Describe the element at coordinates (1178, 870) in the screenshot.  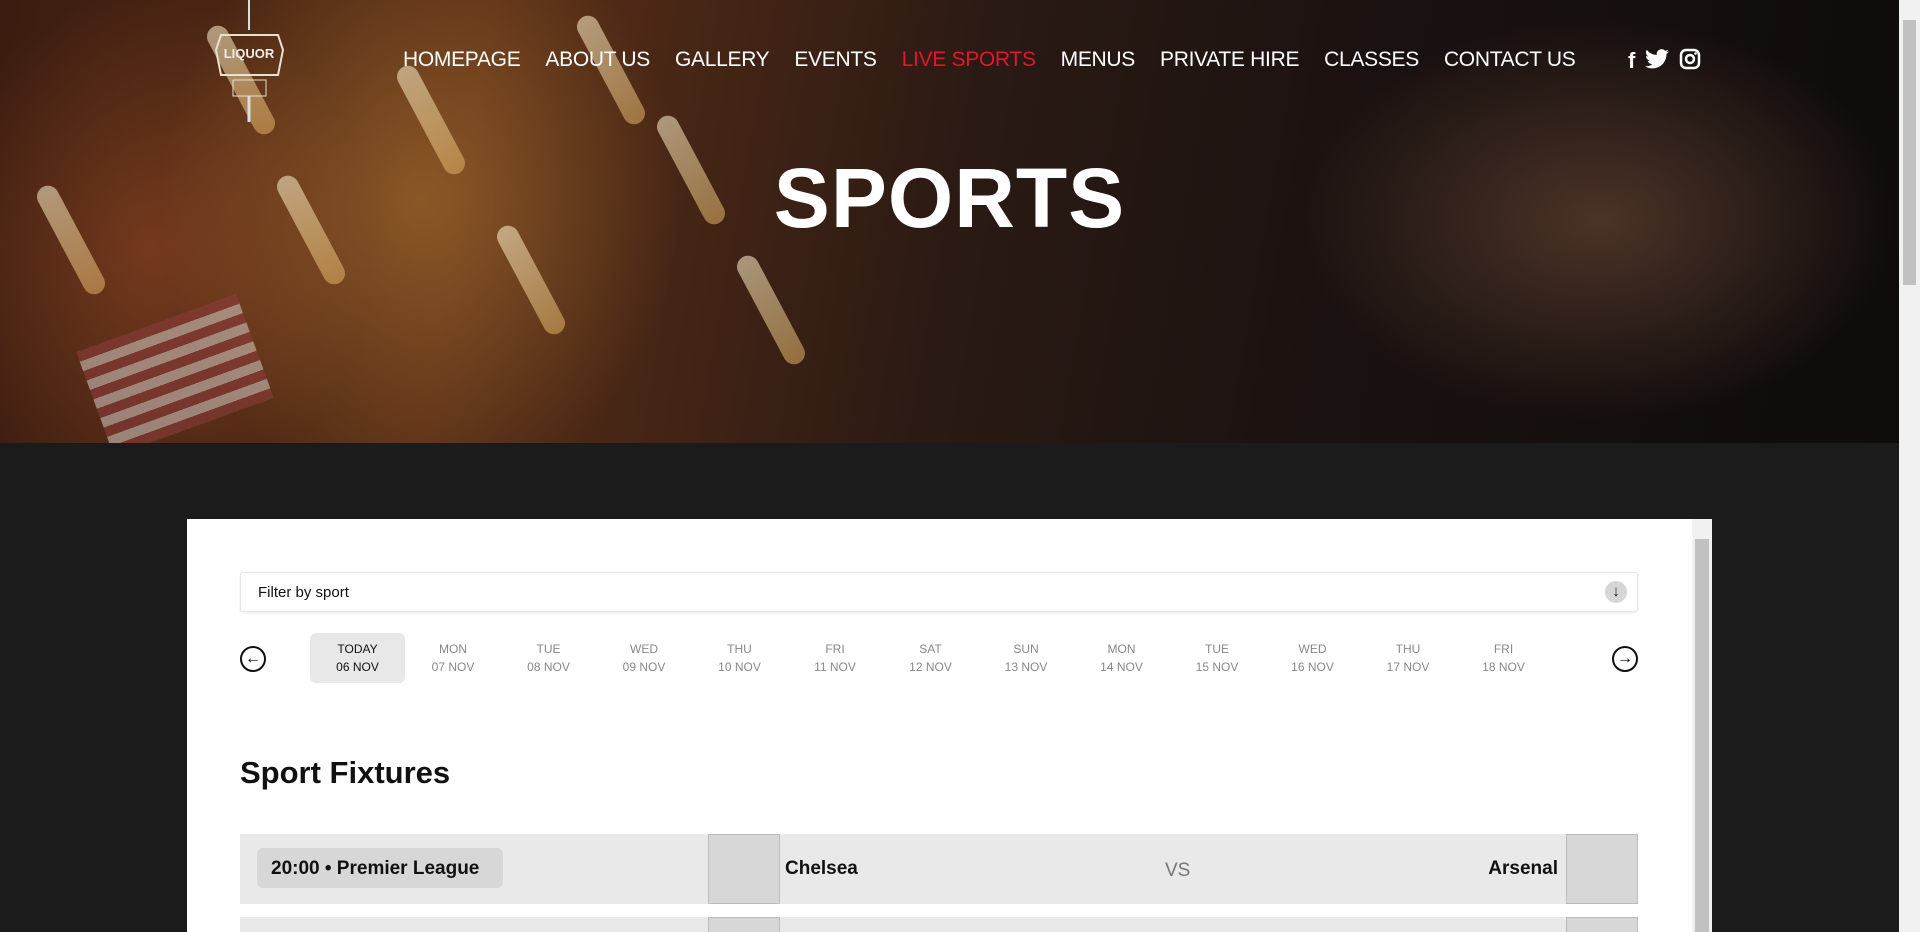
I see `vs-label: VS` at that location.